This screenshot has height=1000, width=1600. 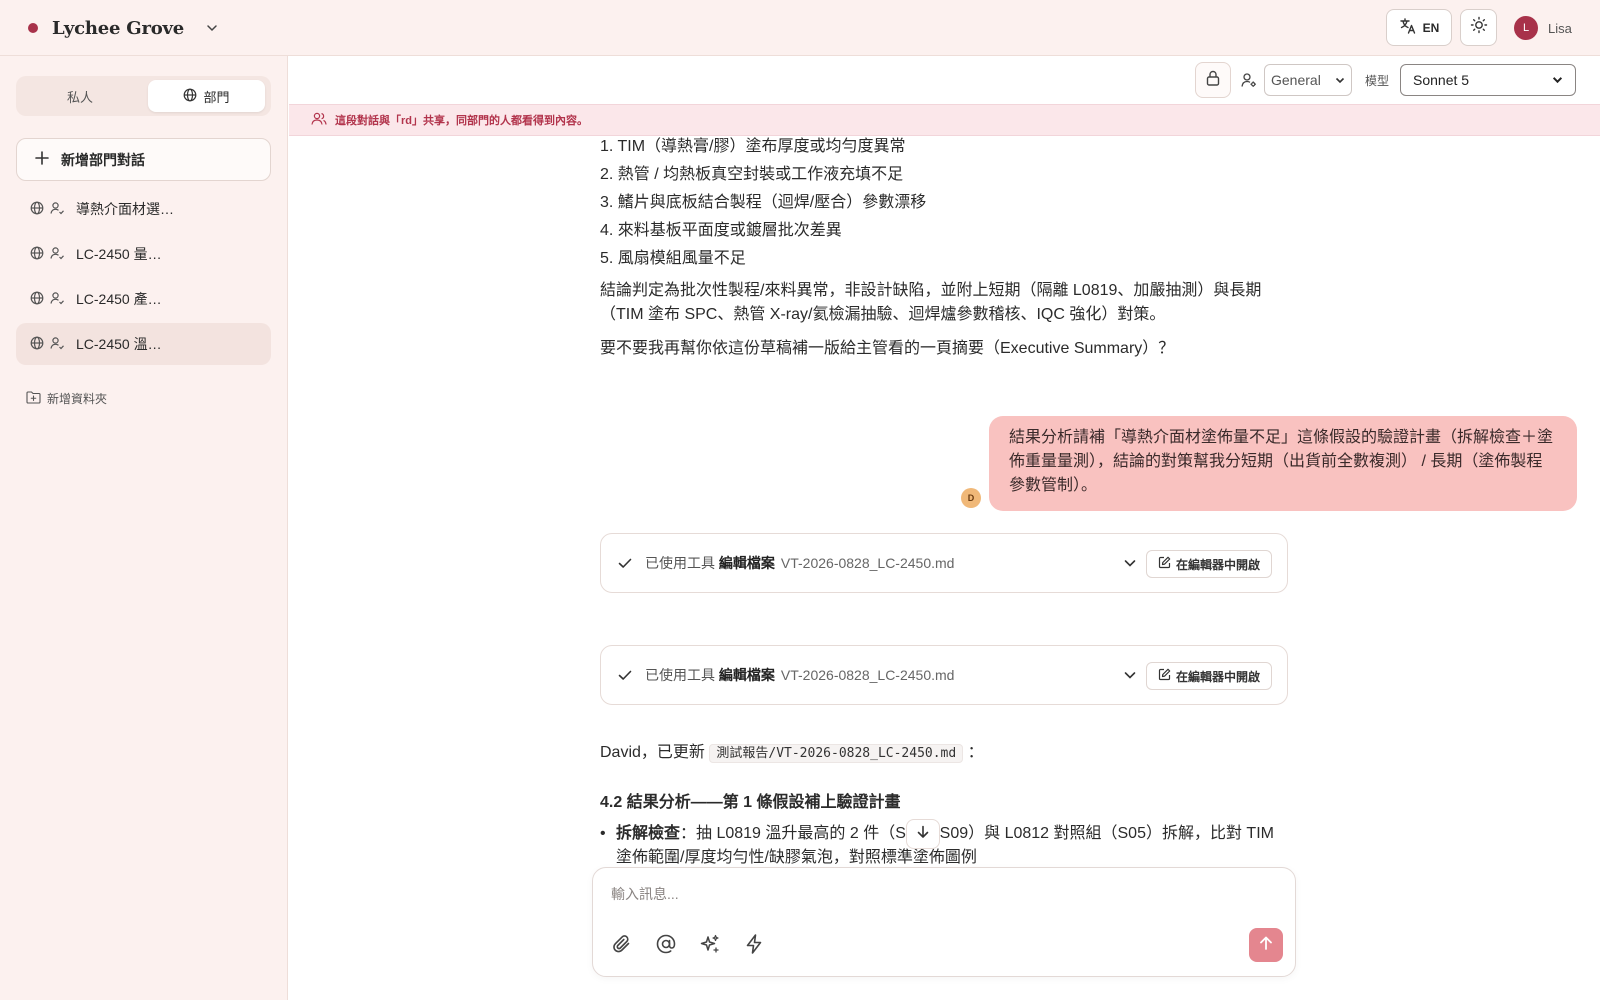 I want to click on users-icon, so click(x=319, y=120).